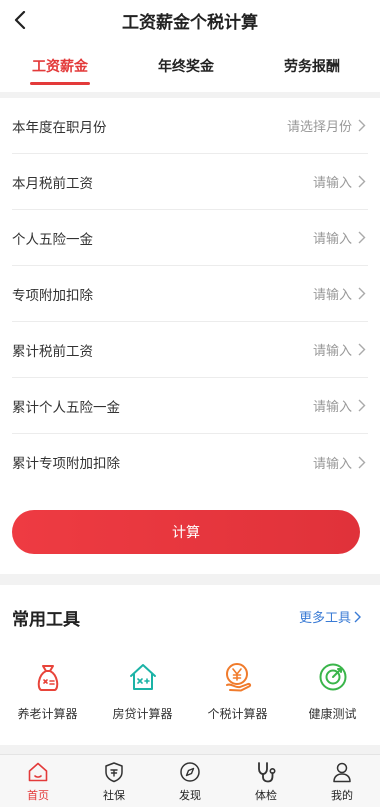 The image size is (380, 807). What do you see at coordinates (267, 772) in the screenshot?
I see `stethoscope-icon` at bounding box center [267, 772].